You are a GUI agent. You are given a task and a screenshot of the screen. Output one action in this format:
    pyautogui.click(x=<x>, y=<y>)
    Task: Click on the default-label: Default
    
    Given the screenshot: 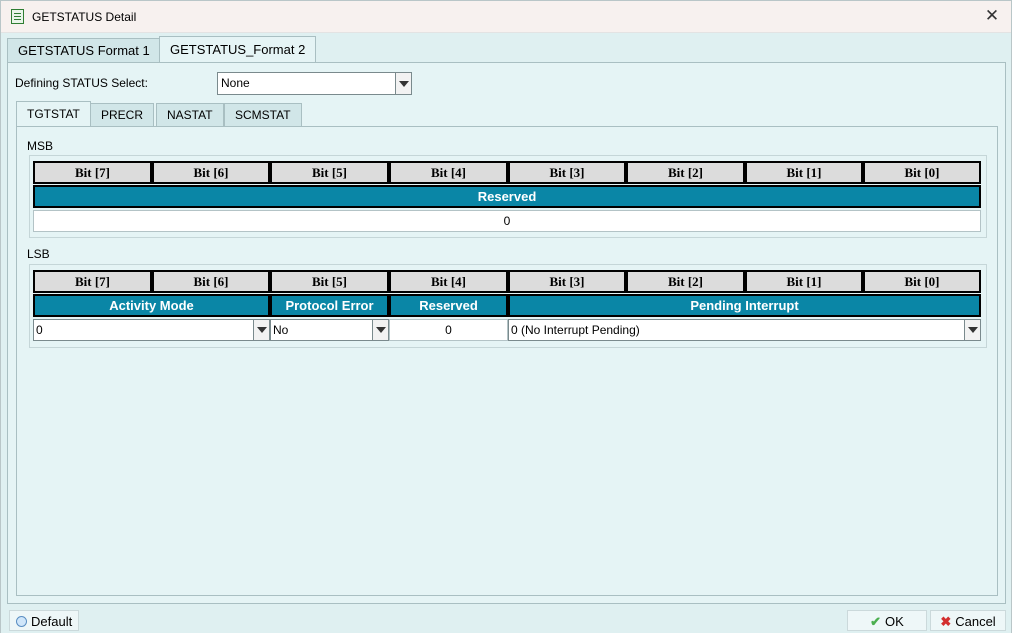 What is the action you would take?
    pyautogui.click(x=52, y=621)
    